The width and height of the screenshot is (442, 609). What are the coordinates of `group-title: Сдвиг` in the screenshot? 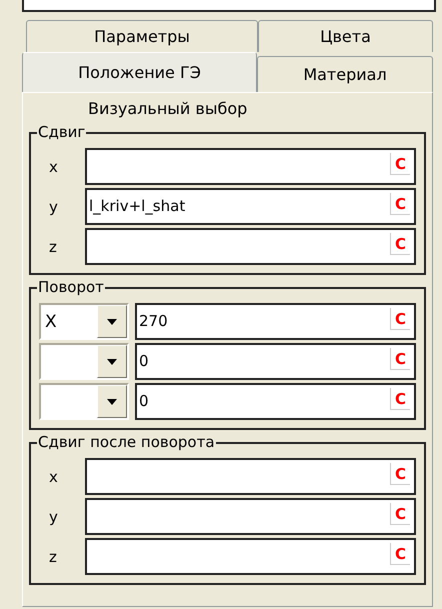 It's located at (61, 132).